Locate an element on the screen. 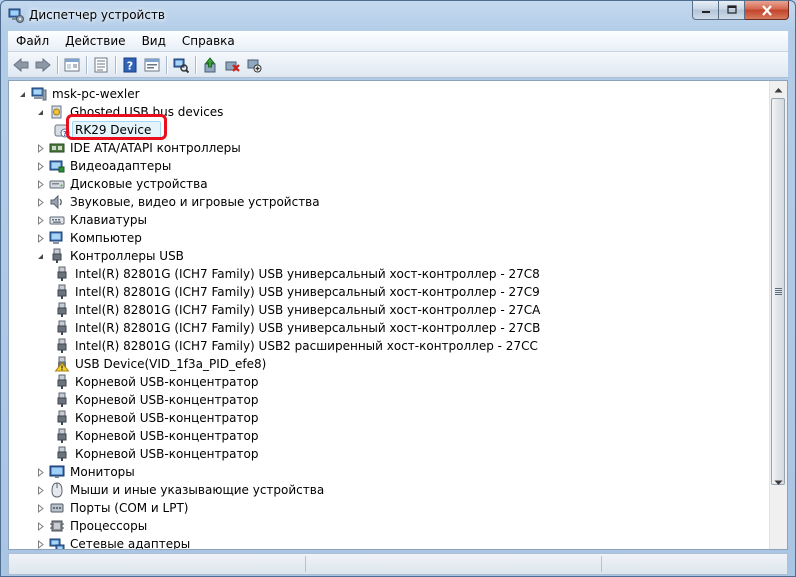 This screenshot has height=577, width=796. maximize-button is located at coordinates (732, 10).